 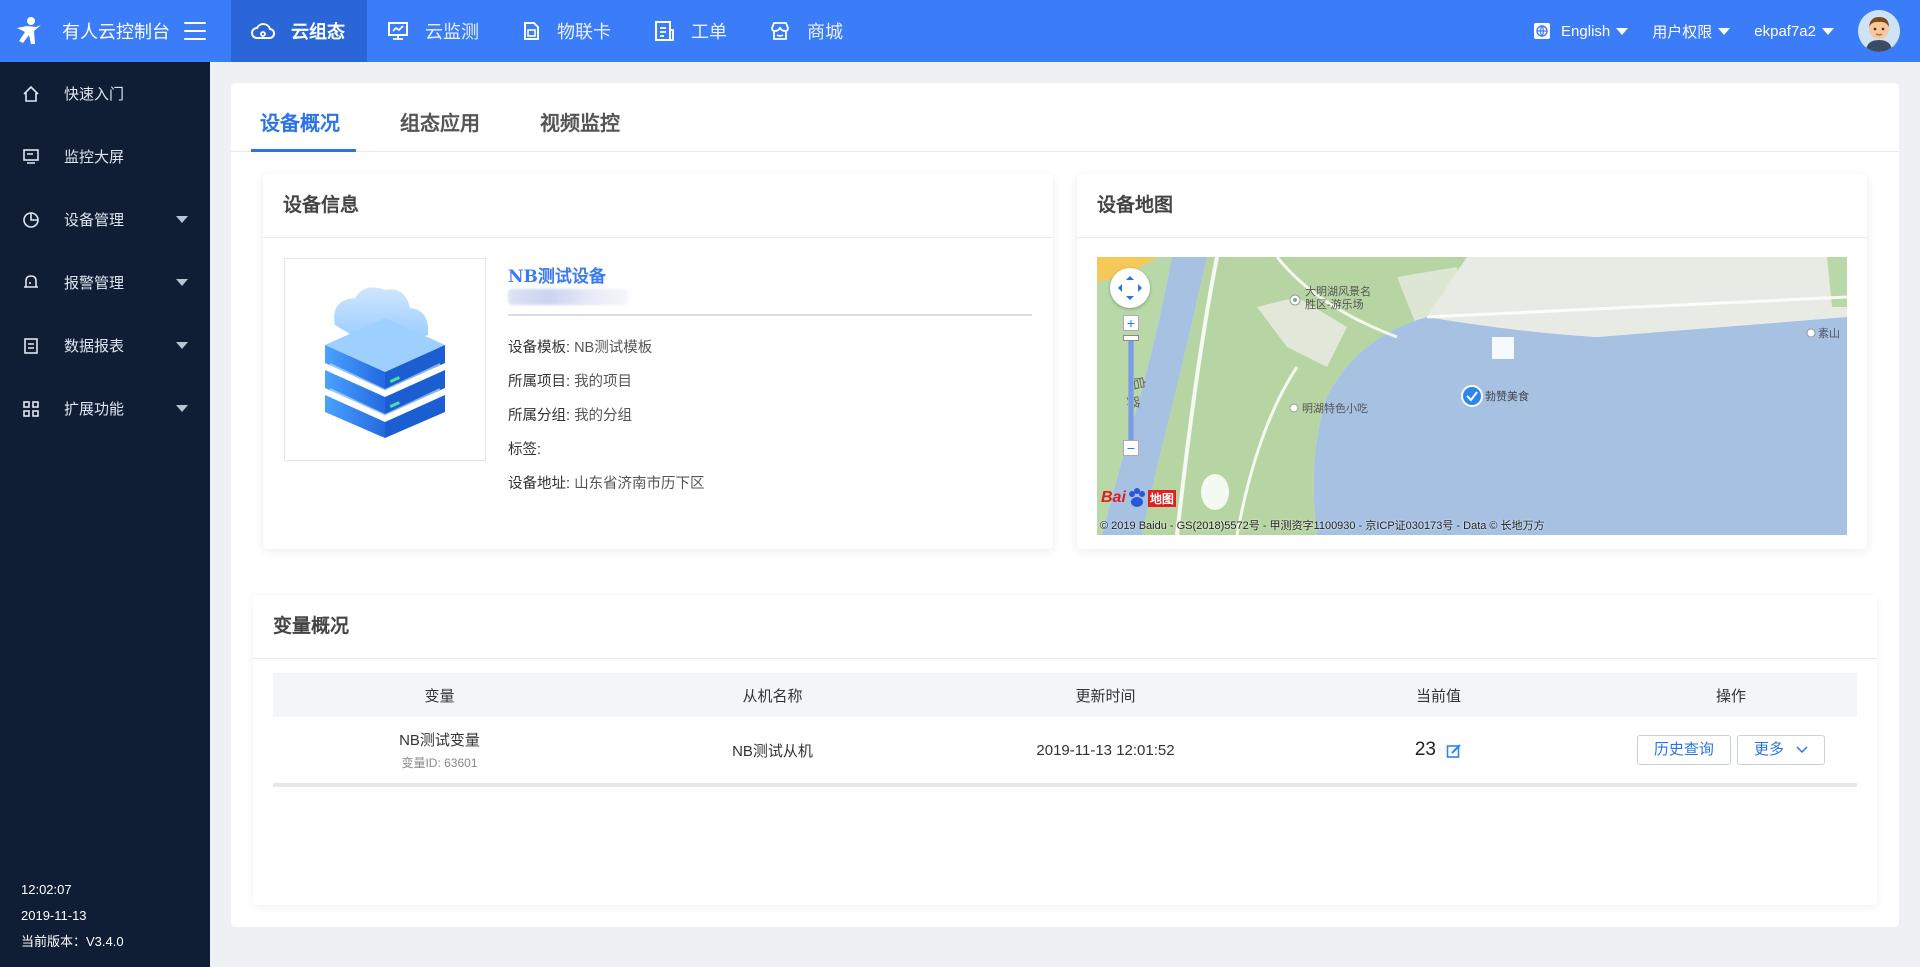 I want to click on map-label-scenic-2: 胜区-游乐场, so click(x=1334, y=304).